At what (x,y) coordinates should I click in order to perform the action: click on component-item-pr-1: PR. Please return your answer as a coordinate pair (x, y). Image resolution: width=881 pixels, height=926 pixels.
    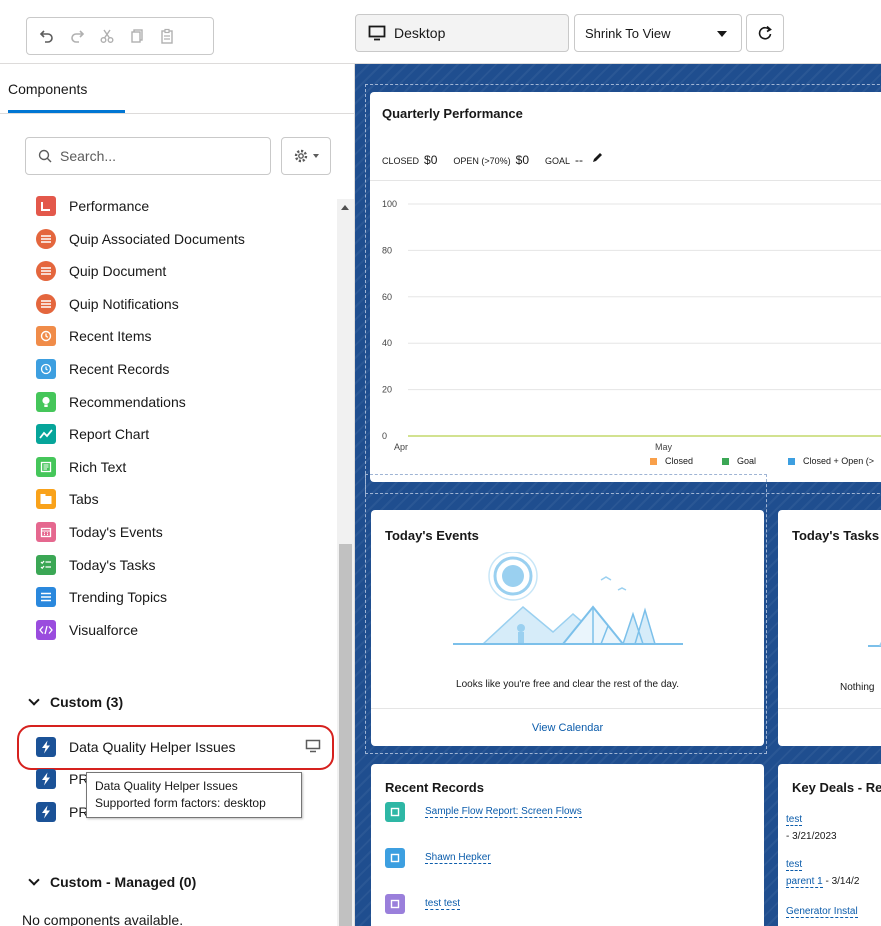
    Looking at the image, I should click on (62, 779).